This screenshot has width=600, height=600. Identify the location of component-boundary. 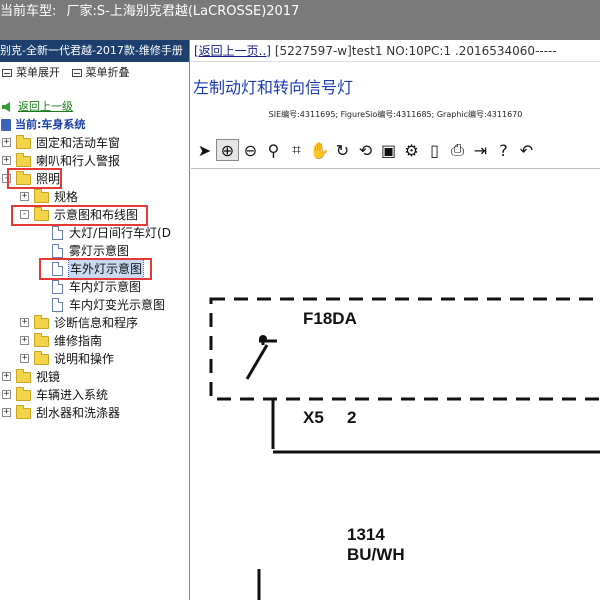
(404, 349).